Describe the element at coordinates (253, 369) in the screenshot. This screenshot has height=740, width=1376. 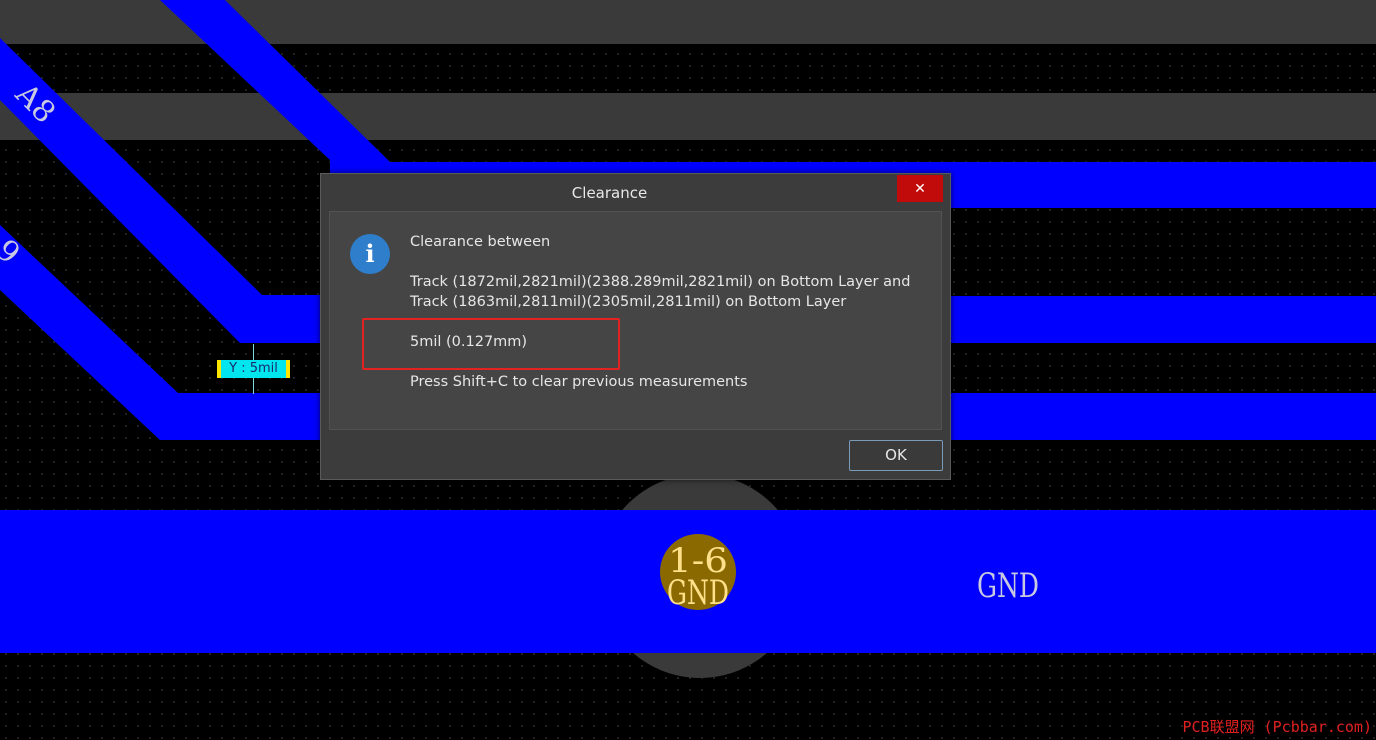
I see `measurement-label: Y : 5mil` at that location.